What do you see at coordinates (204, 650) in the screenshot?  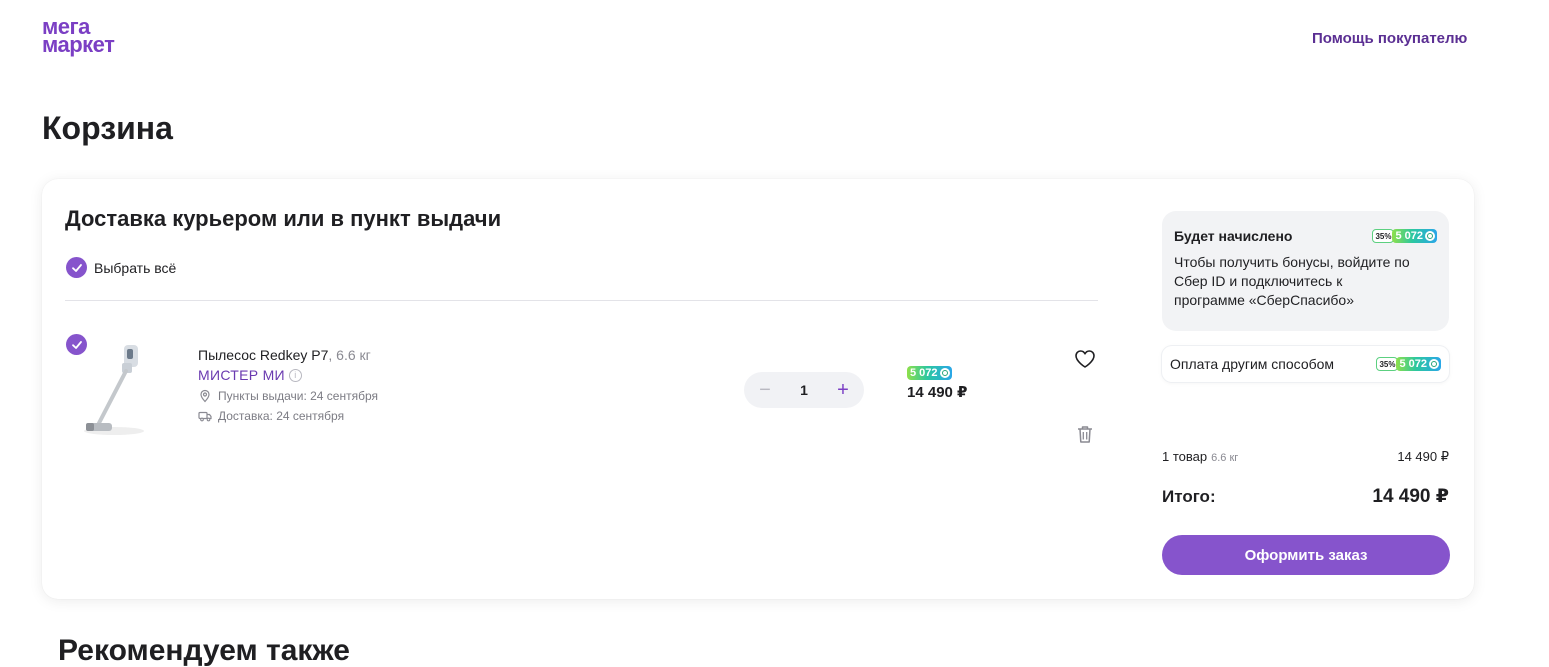 I see `recommendations-title: Рекомендуем также` at bounding box center [204, 650].